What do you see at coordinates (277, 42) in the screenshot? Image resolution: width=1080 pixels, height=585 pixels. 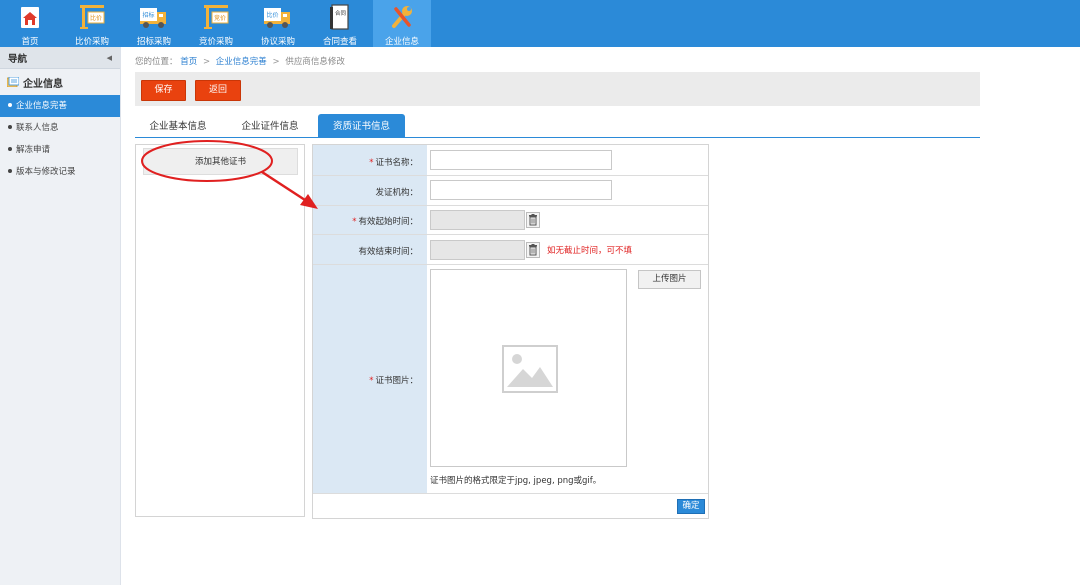 I see `nav-label: 协议采购` at bounding box center [277, 42].